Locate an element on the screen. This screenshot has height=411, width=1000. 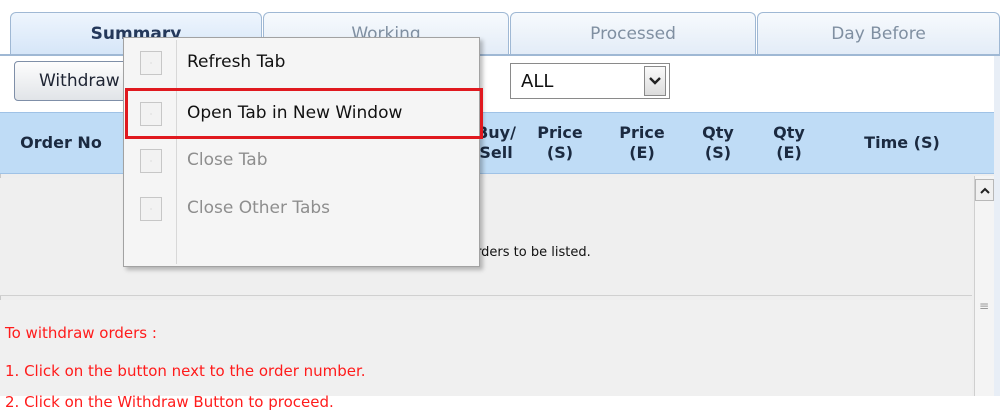
menu-item-label: Refresh Tab is located at coordinates (236, 62).